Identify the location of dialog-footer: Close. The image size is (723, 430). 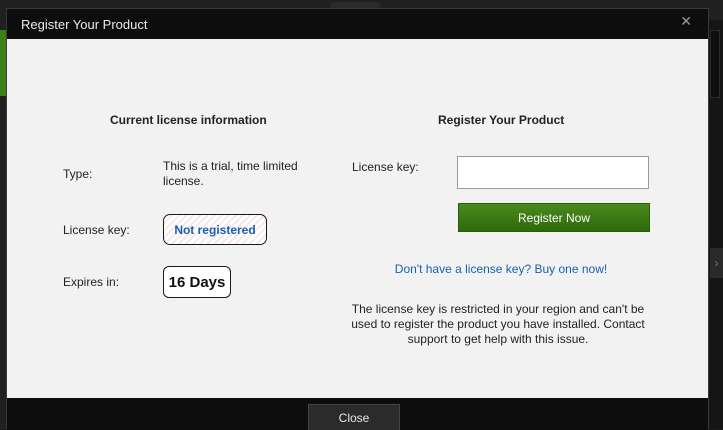
(357, 414).